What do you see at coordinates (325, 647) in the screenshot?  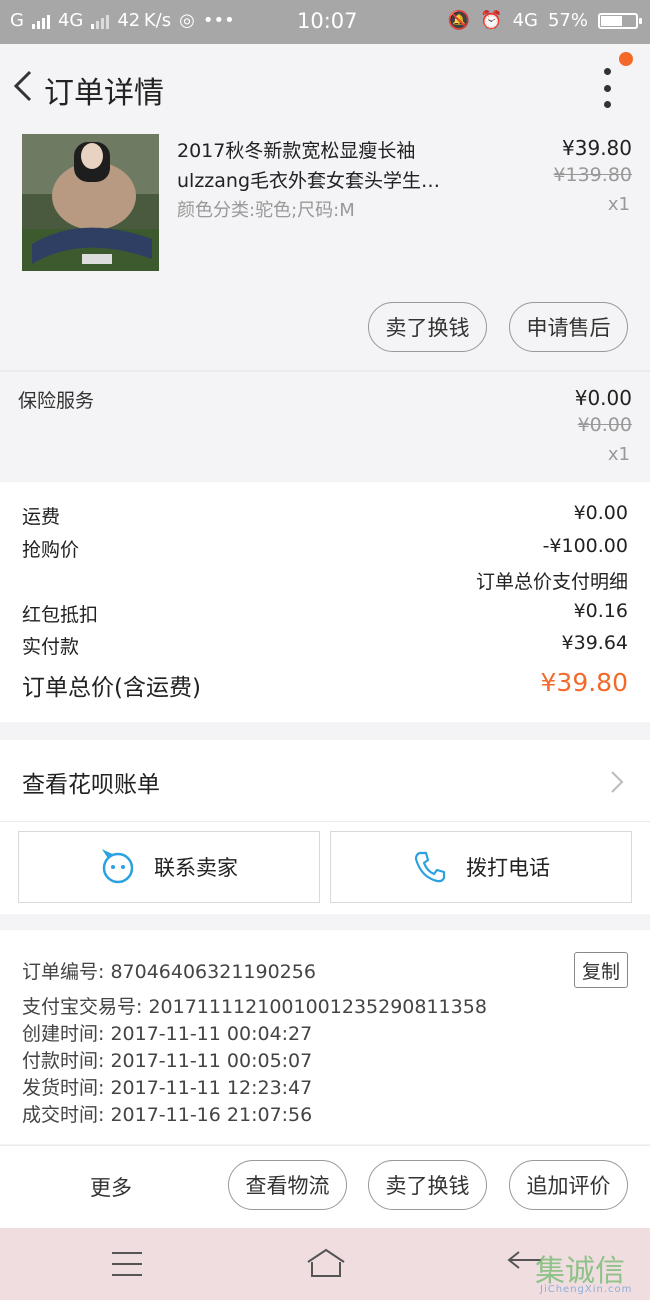 I see `paid-row: 实付款 ¥39.64` at bounding box center [325, 647].